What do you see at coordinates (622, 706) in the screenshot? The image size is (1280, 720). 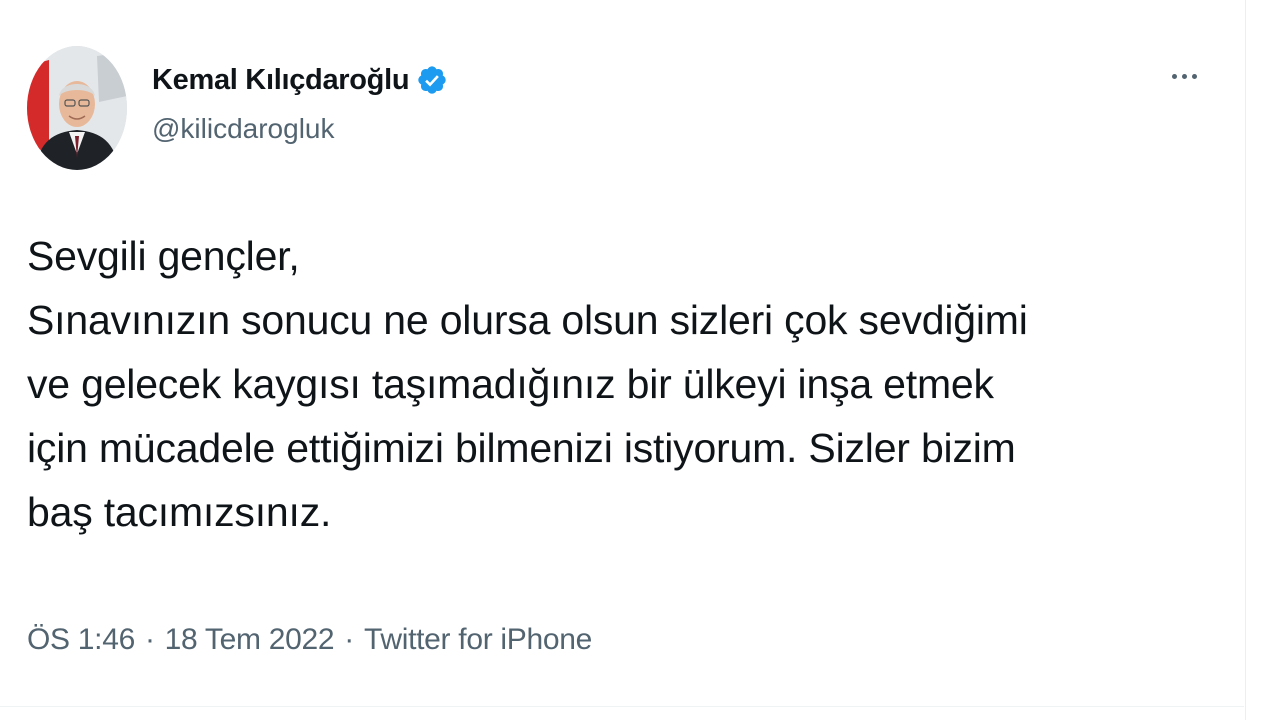 I see `bottom-divider` at bounding box center [622, 706].